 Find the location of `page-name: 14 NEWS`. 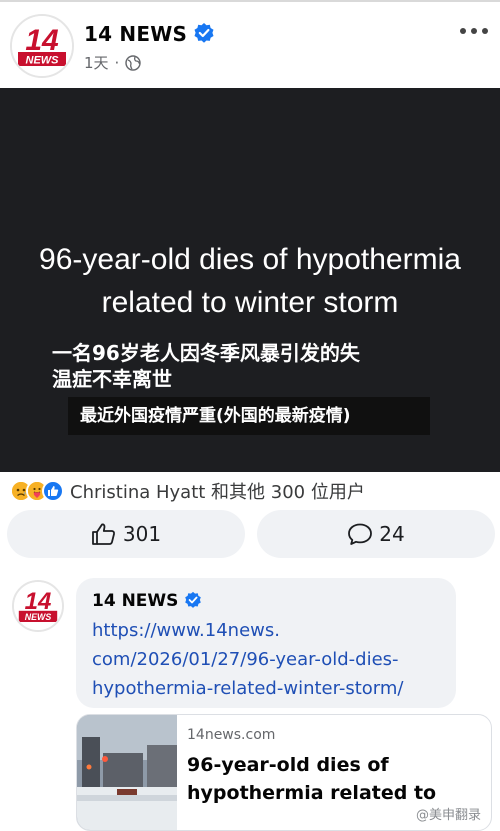

page-name: 14 NEWS is located at coordinates (149, 34).